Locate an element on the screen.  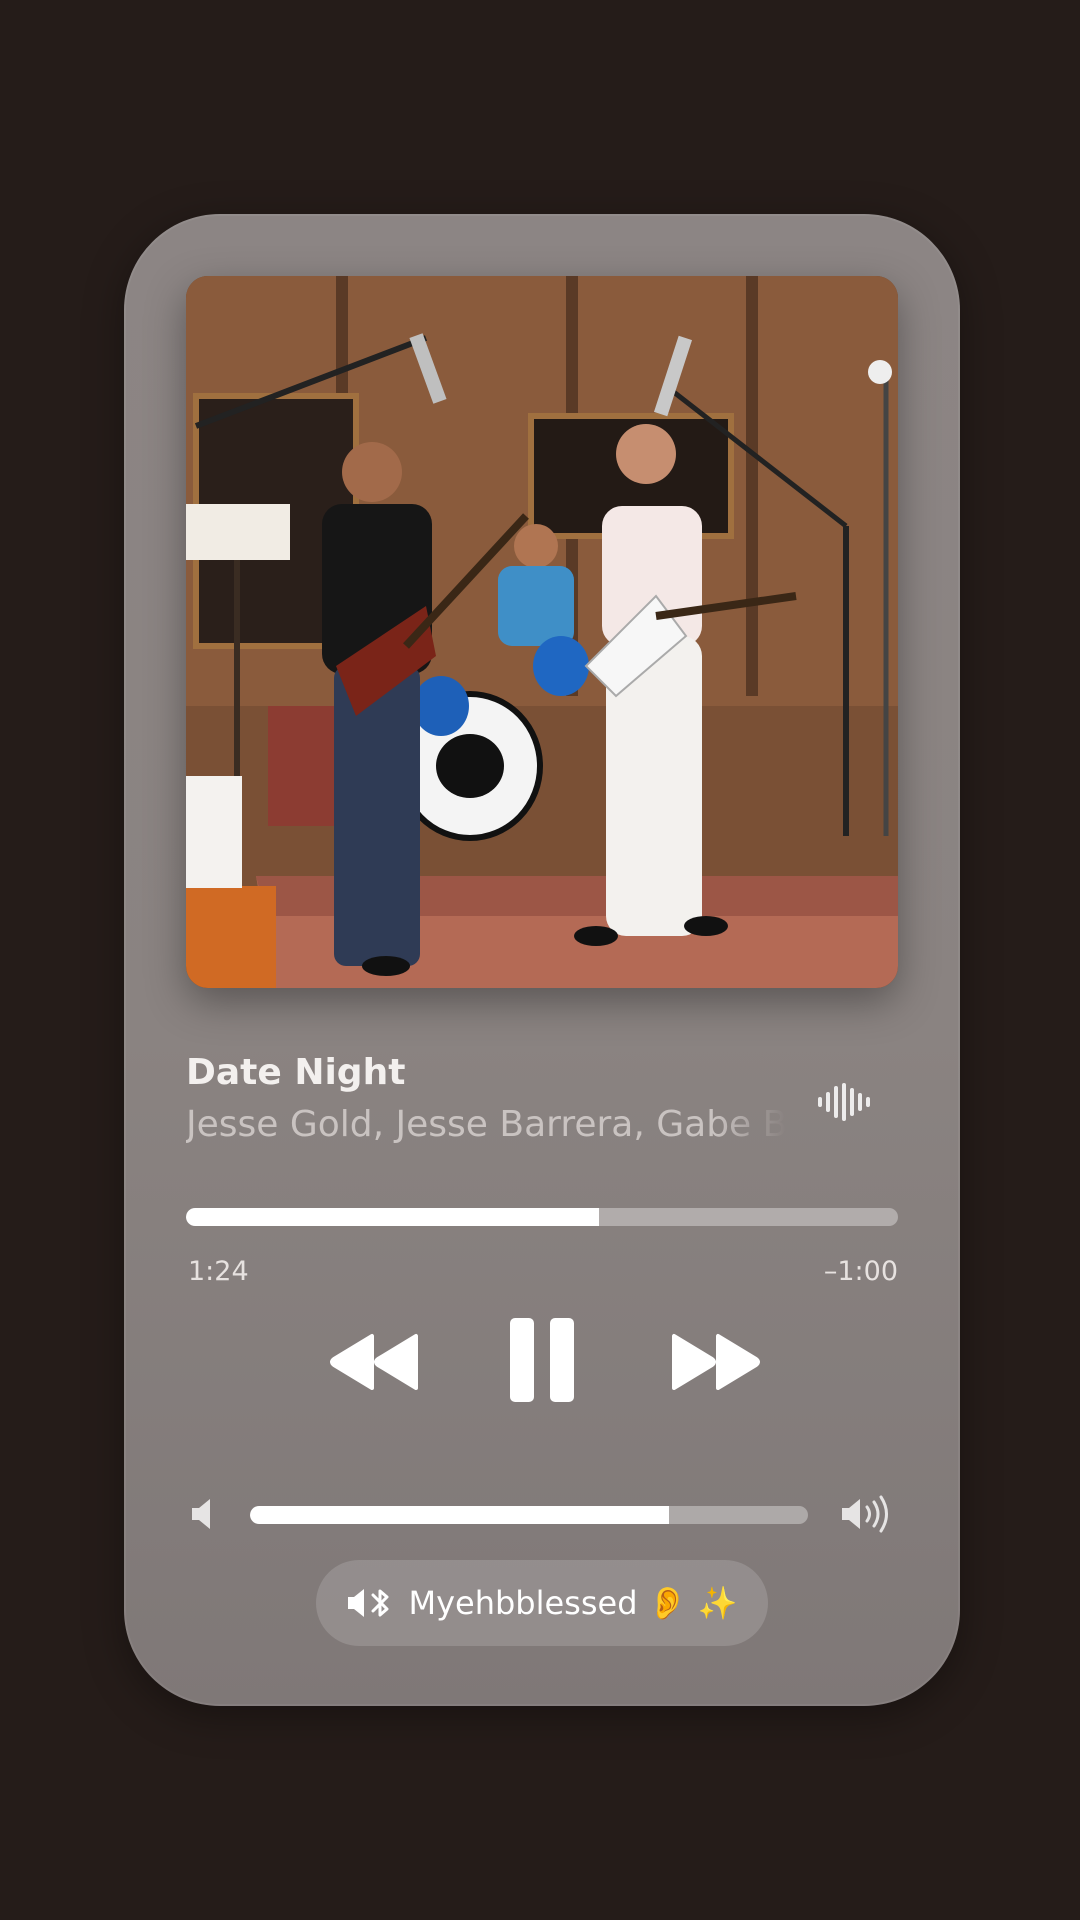
elapsed-time: 1:24 is located at coordinates (218, 1271).